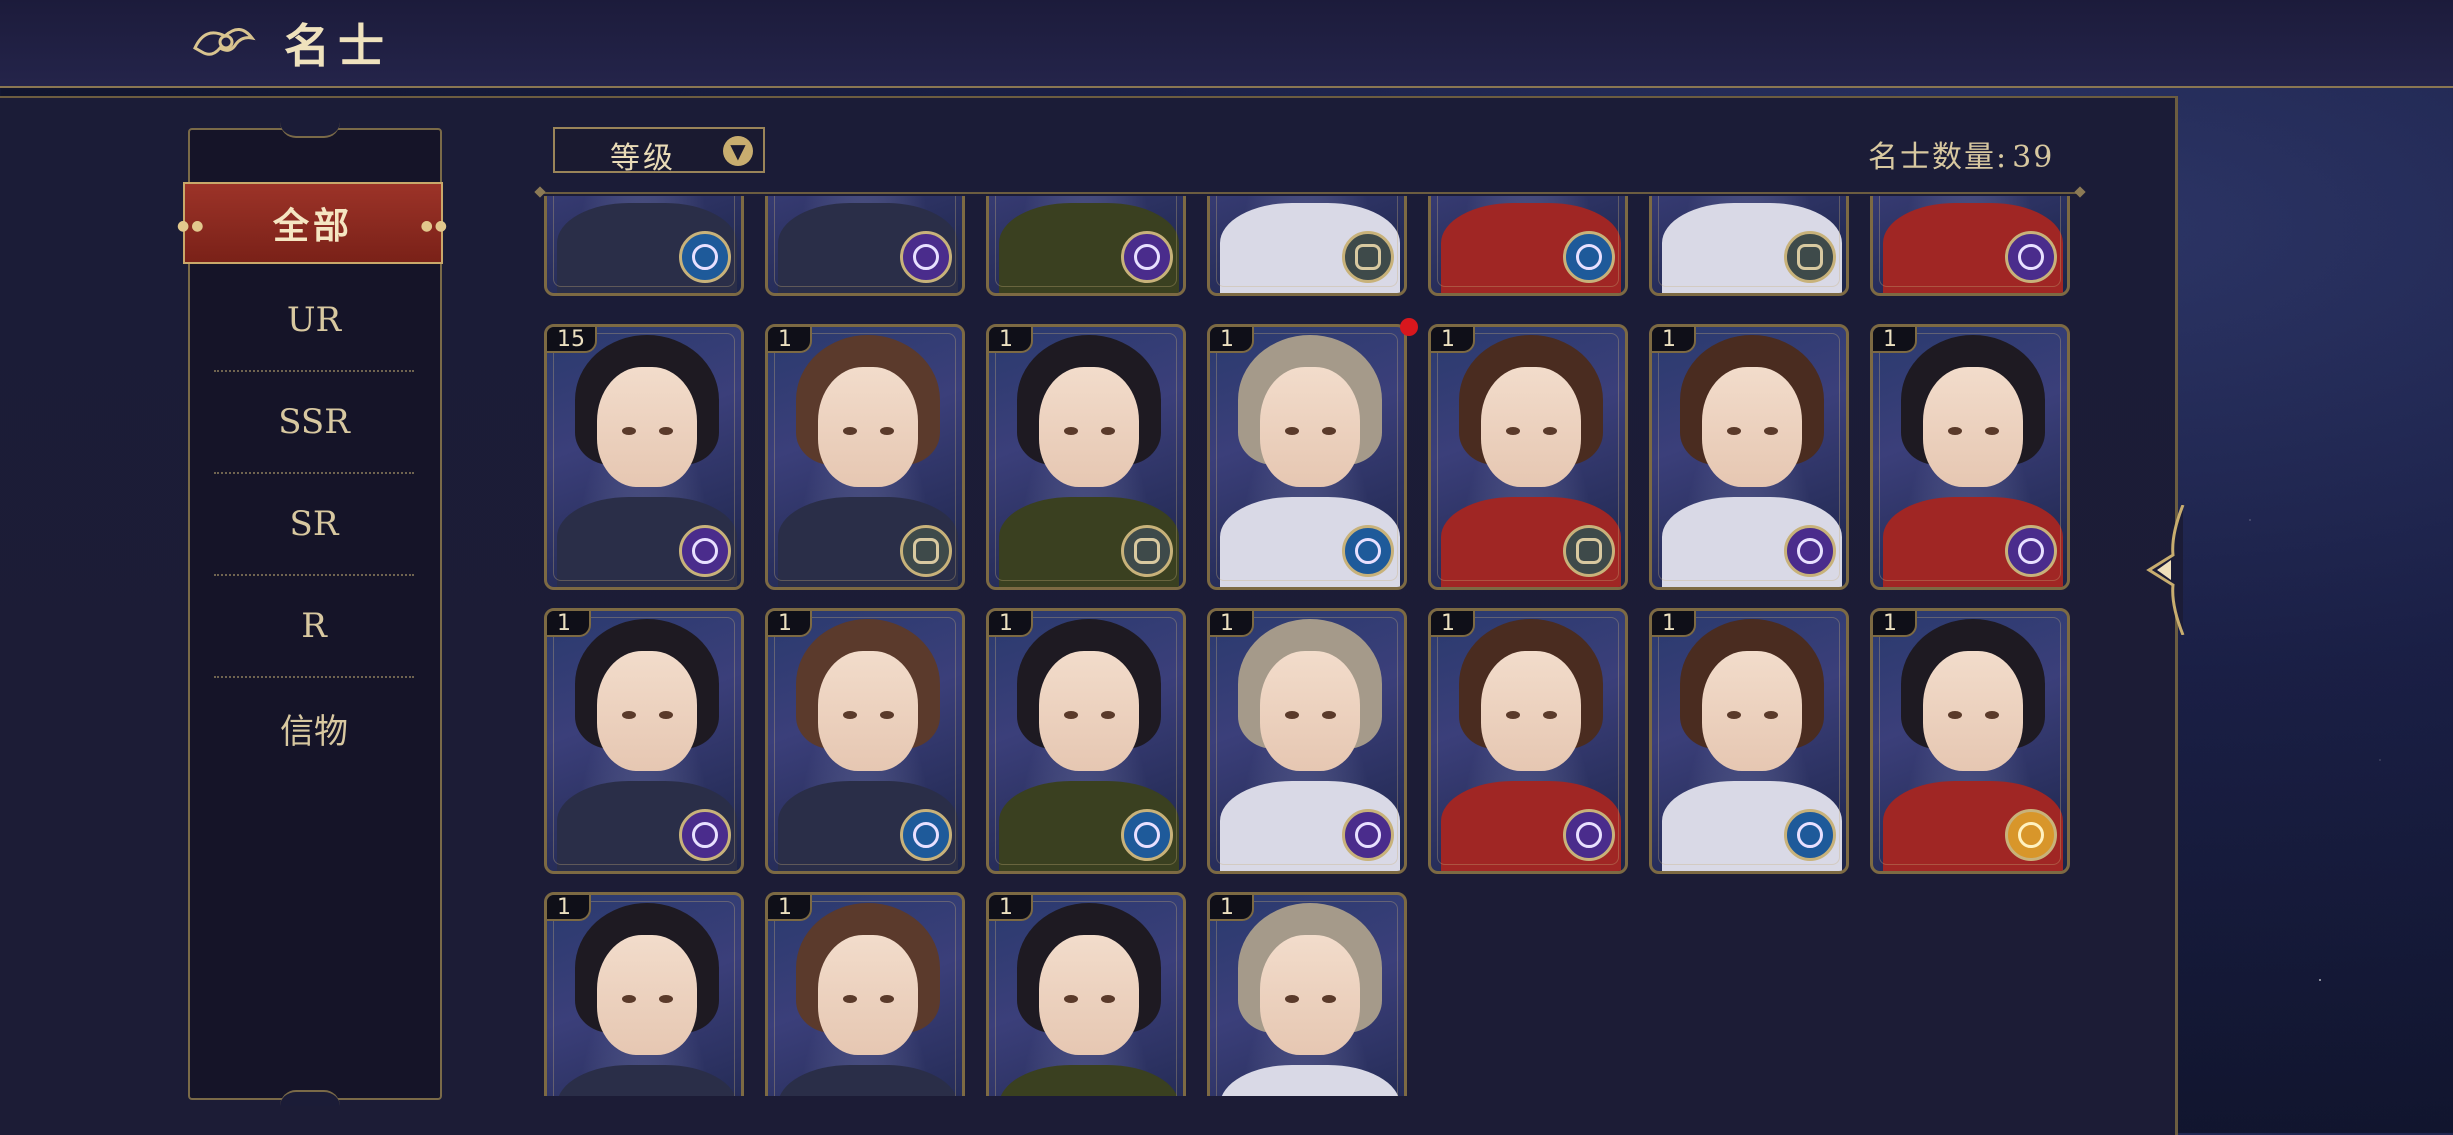 The width and height of the screenshot is (2453, 1135). What do you see at coordinates (1310, 193) in the screenshot?
I see `header-divider` at bounding box center [1310, 193].